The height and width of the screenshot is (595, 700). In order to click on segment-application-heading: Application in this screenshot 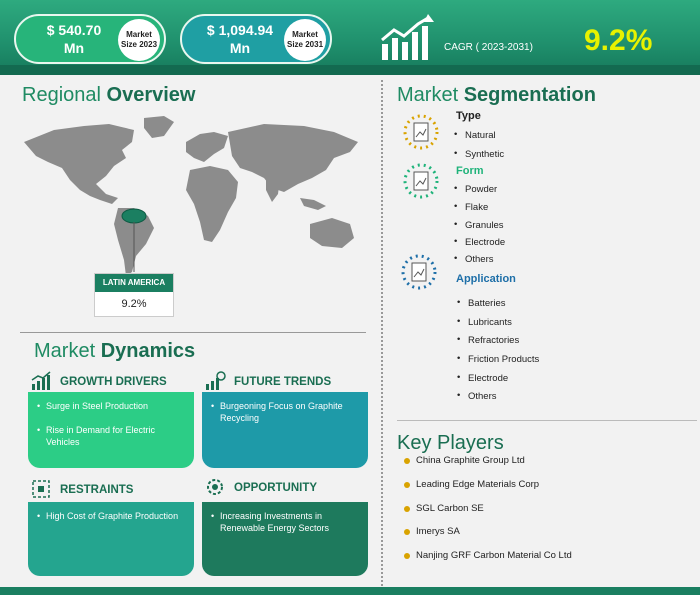, I will do `click(486, 279)`.